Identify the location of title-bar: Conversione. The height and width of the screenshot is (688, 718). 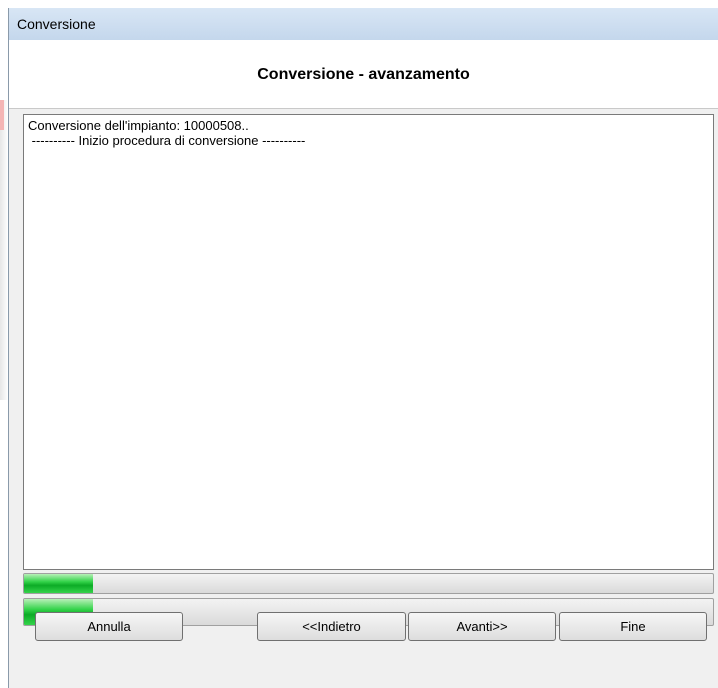
(363, 24).